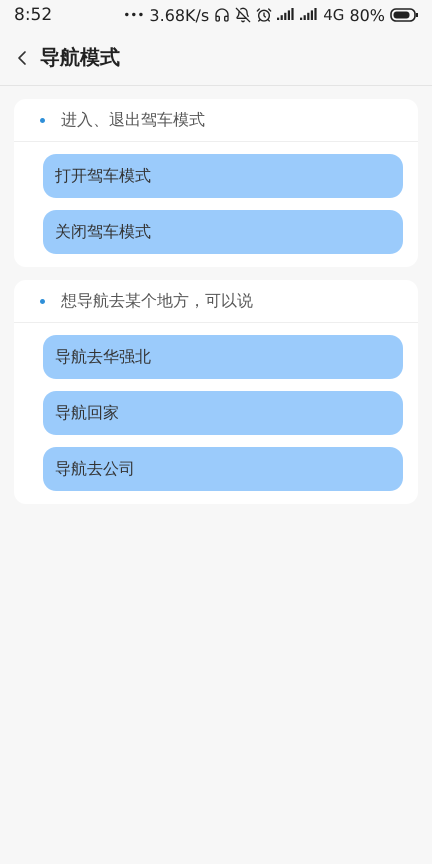  I want to click on section-heading: 进入、退出驾车模式, so click(133, 120).